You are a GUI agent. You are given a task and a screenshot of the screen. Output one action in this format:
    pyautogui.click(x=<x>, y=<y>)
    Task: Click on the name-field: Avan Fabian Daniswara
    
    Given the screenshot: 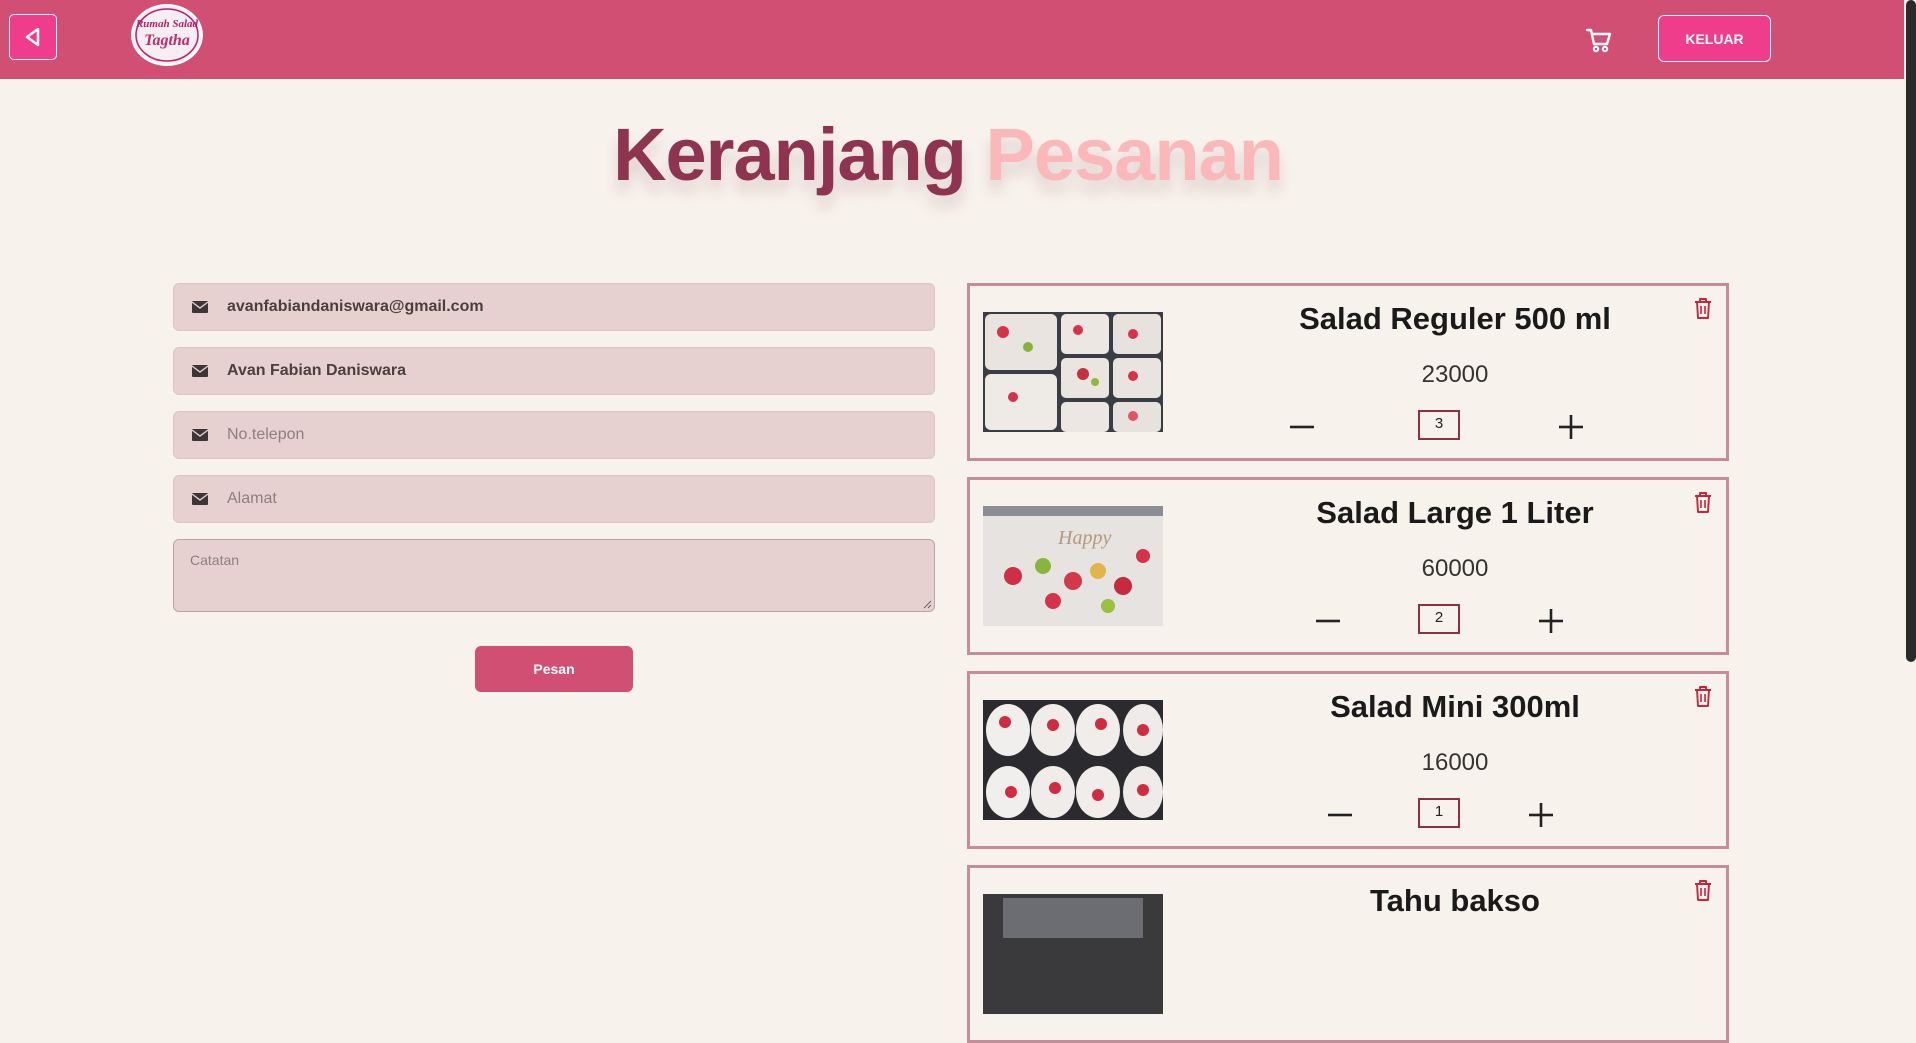 What is the action you would take?
    pyautogui.click(x=554, y=371)
    